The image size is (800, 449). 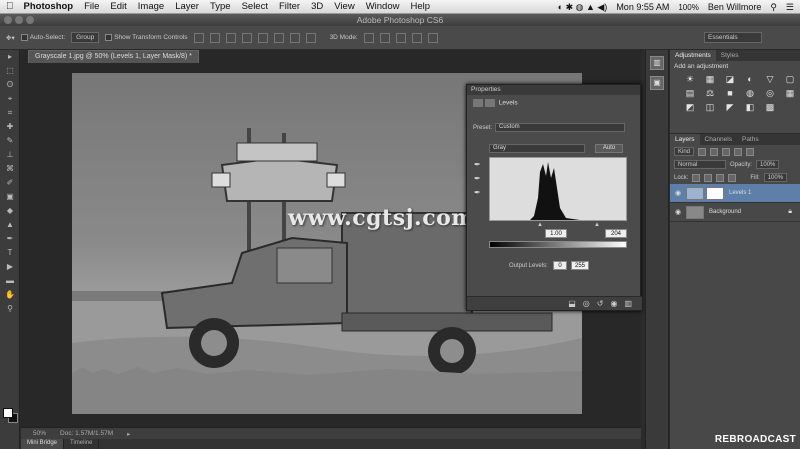 What do you see at coordinates (628, 303) in the screenshot?
I see `delete-icon: ▥` at bounding box center [628, 303].